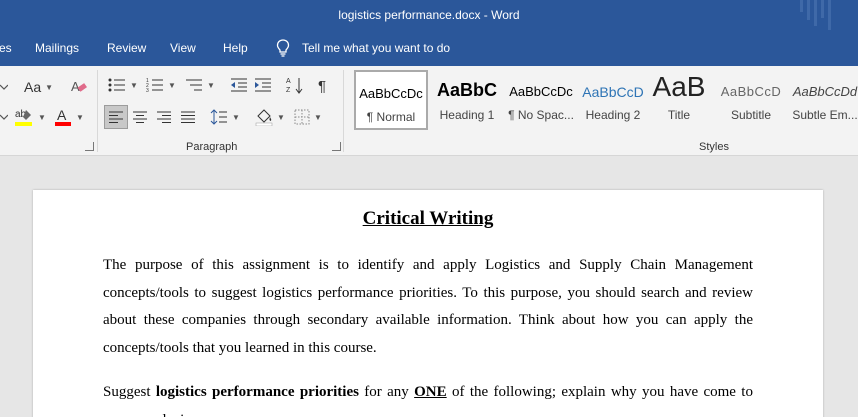 This screenshot has height=417, width=858. Describe the element at coordinates (288, 90) in the screenshot. I see `svg-text: Z` at that location.